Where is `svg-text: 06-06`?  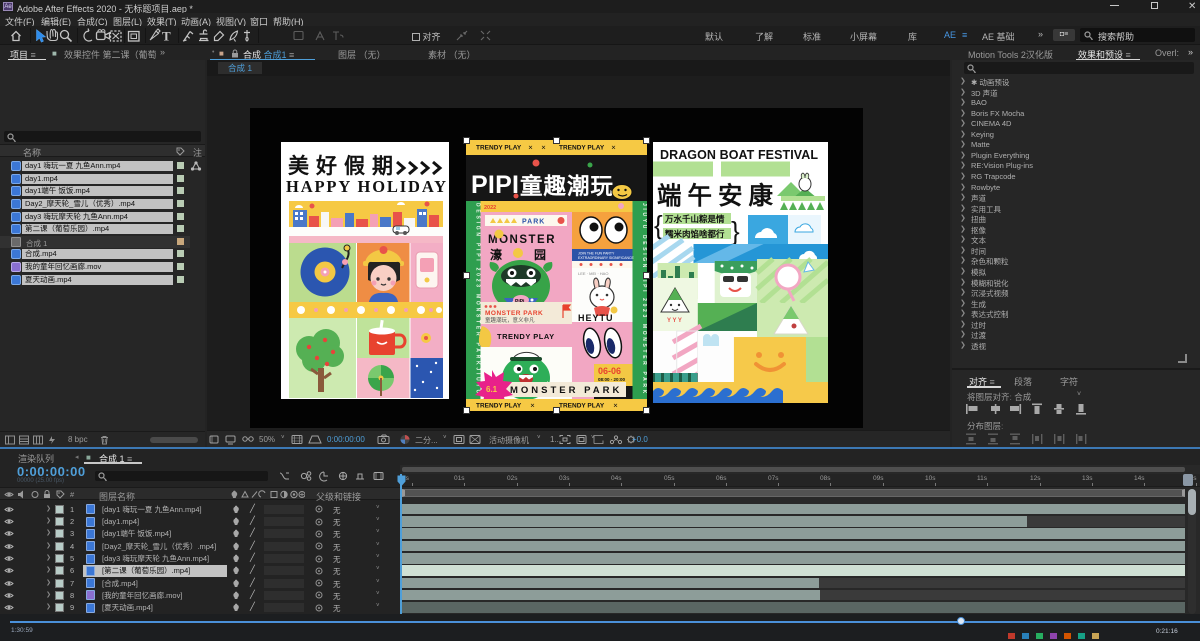
svg-text: 06-06 is located at coordinates (609, 371).